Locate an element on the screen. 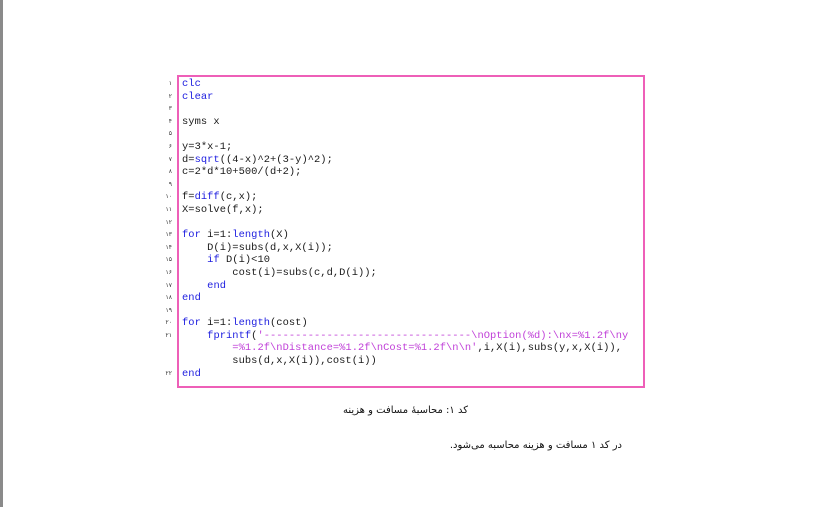 This screenshot has width=817, height=507. line-number: ۲۰ is located at coordinates (168, 323).